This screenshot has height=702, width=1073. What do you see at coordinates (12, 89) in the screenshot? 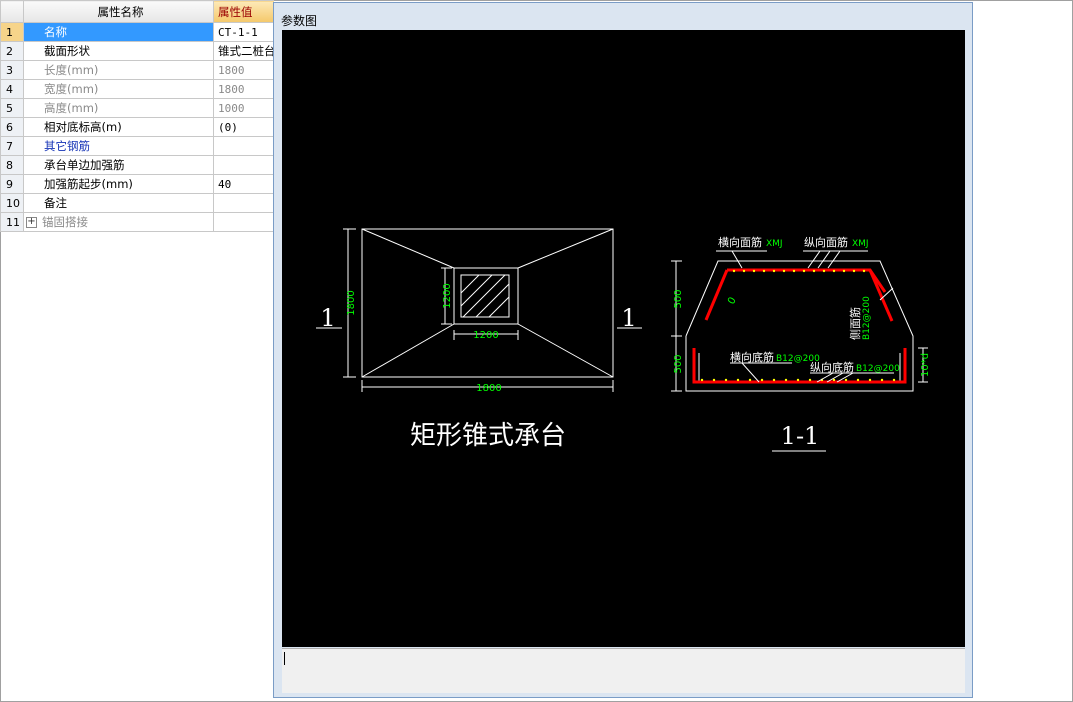
I see `row-number: 4` at bounding box center [12, 89].